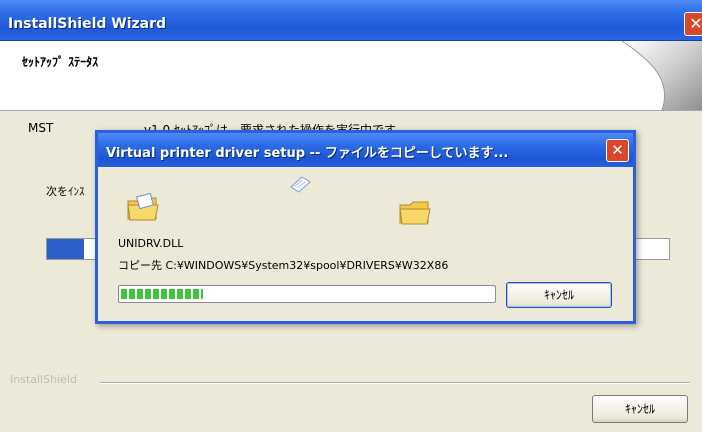 This screenshot has height=432, width=702. Describe the element at coordinates (66, 249) in the screenshot. I see `overall-progress-fill` at that location.